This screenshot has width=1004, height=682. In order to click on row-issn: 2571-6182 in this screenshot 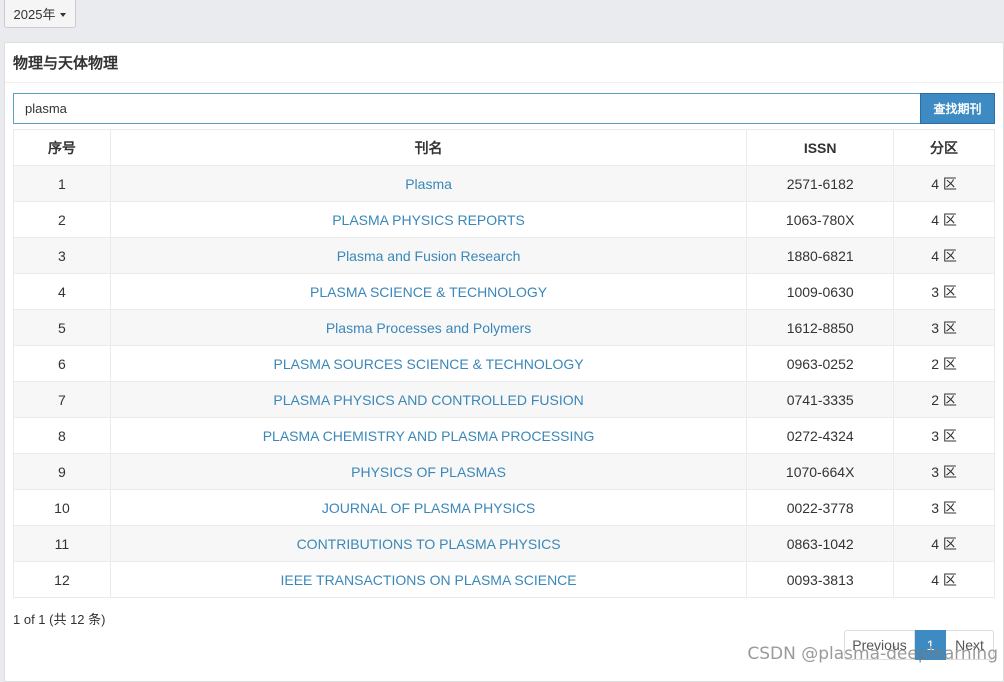, I will do `click(820, 183)`.